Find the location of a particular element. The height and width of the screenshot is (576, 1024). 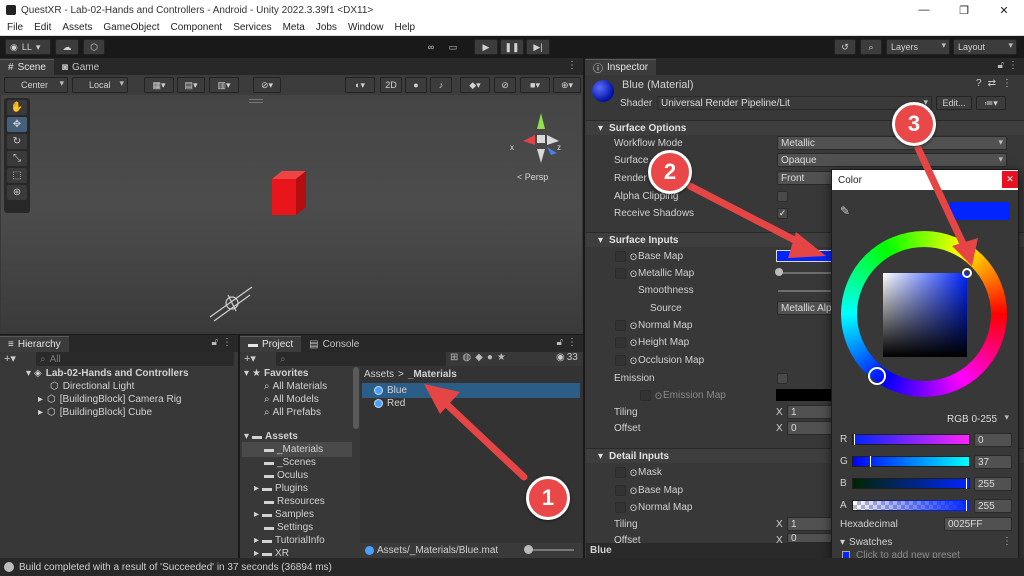

annotation-marker-1: 1 is located at coordinates (548, 498).